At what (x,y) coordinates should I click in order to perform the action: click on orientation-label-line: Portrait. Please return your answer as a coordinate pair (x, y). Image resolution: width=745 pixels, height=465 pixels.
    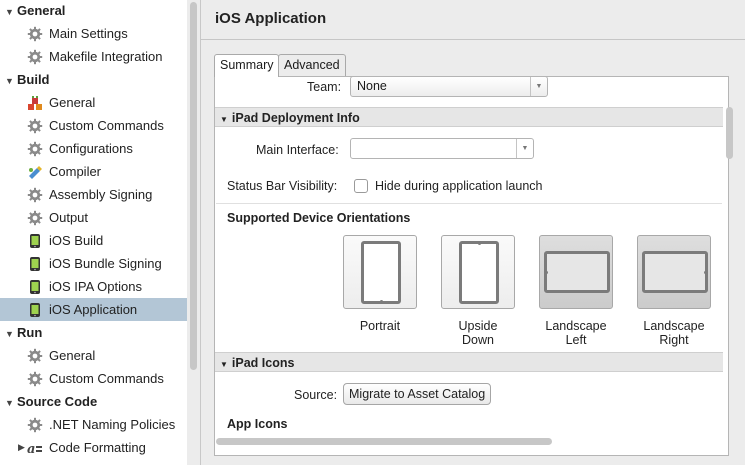
    Looking at the image, I should click on (380, 326).